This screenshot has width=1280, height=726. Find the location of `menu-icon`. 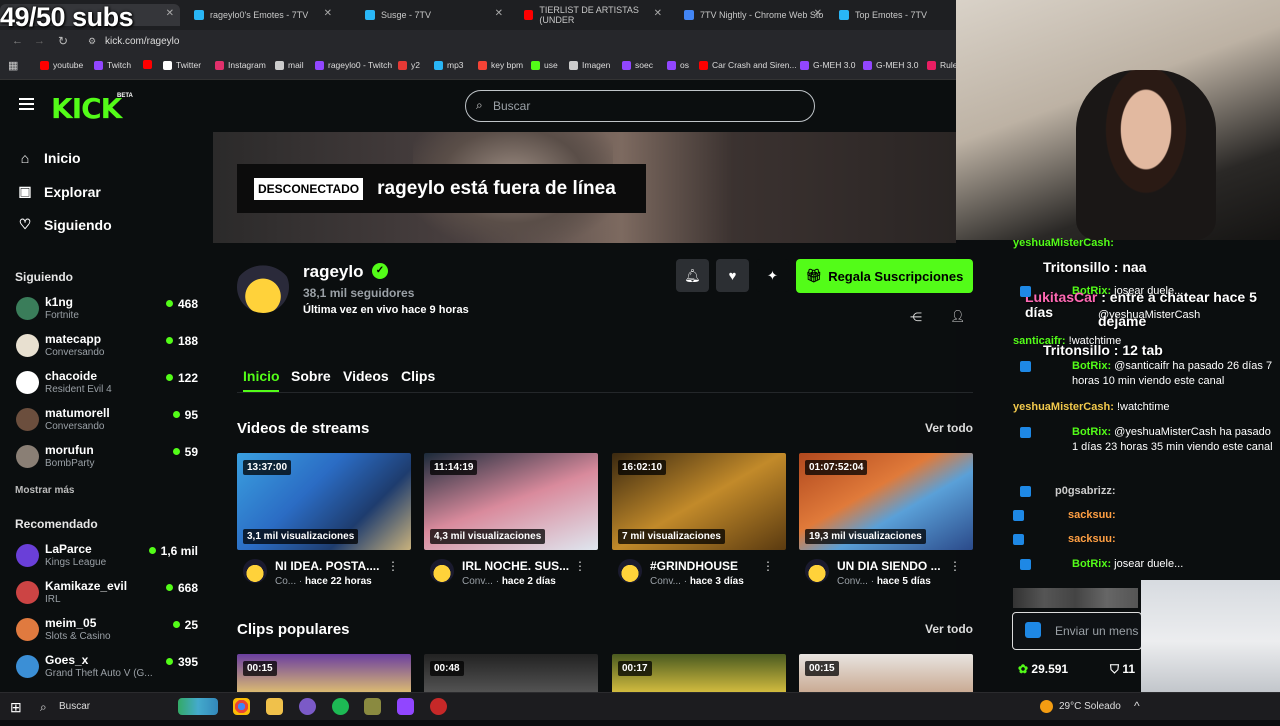

menu-icon is located at coordinates (26, 99).